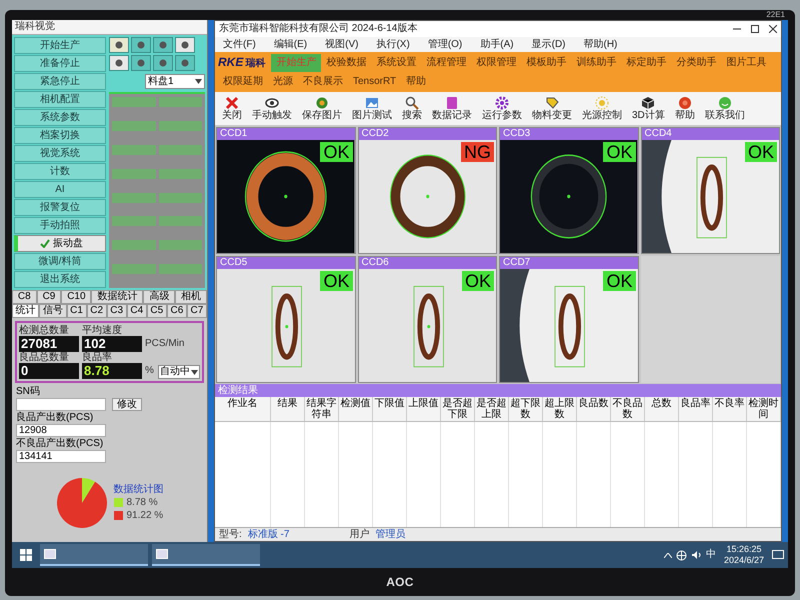  Describe the element at coordinates (243, 82) in the screenshot. I see `nav-tab: 权限延期` at that location.